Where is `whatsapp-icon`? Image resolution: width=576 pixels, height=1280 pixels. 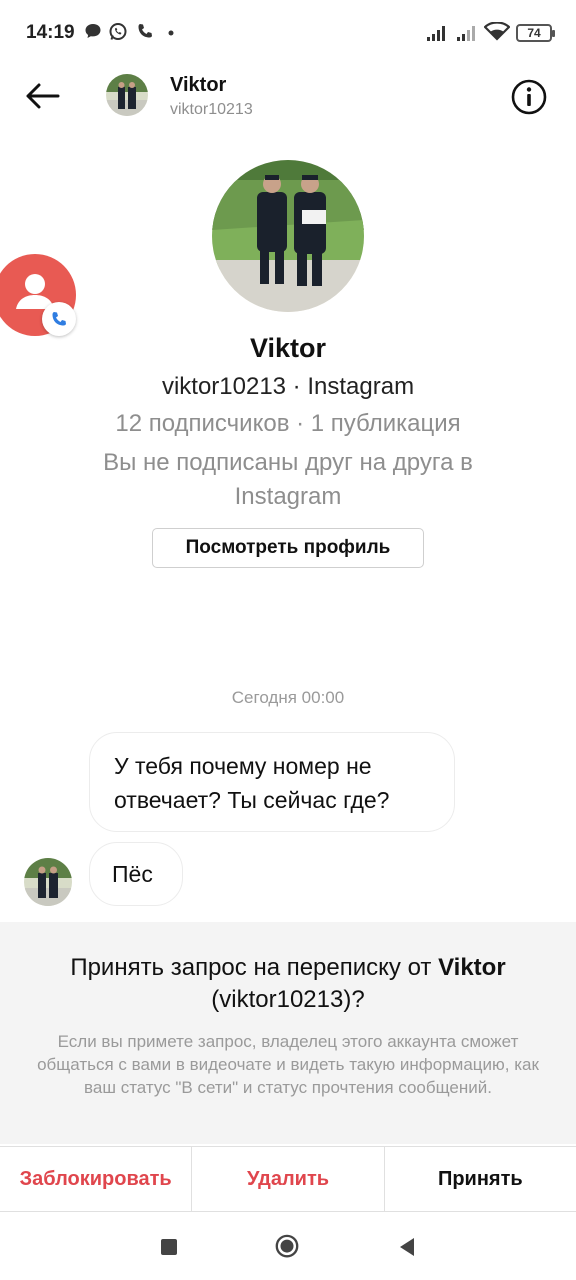 whatsapp-icon is located at coordinates (118, 31).